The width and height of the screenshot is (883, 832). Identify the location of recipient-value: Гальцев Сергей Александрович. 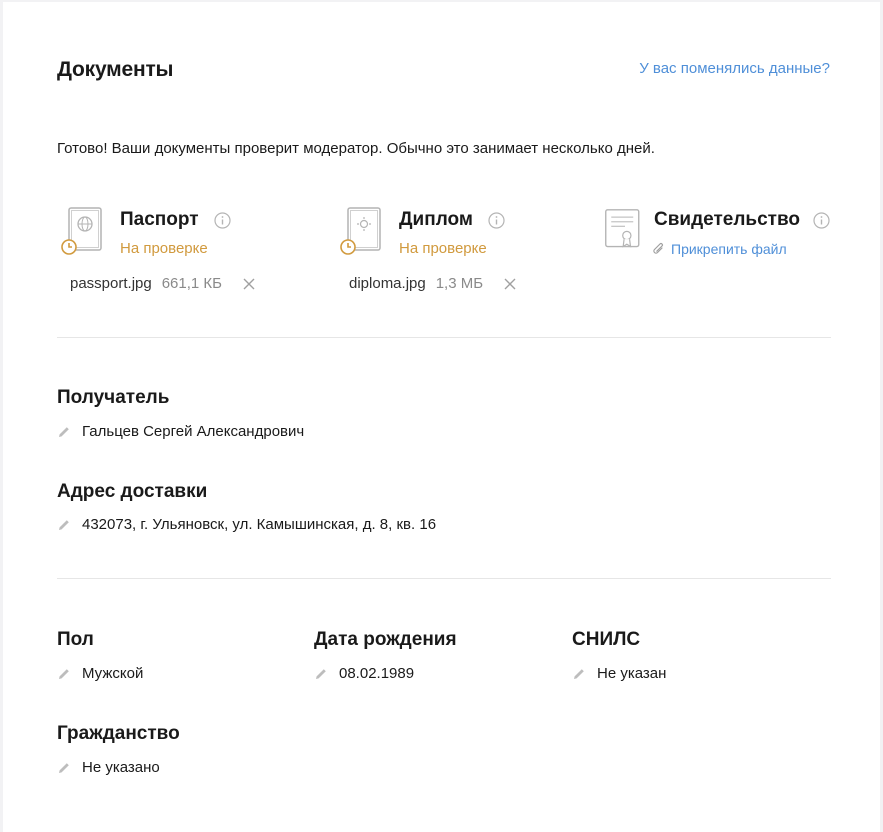
(193, 431).